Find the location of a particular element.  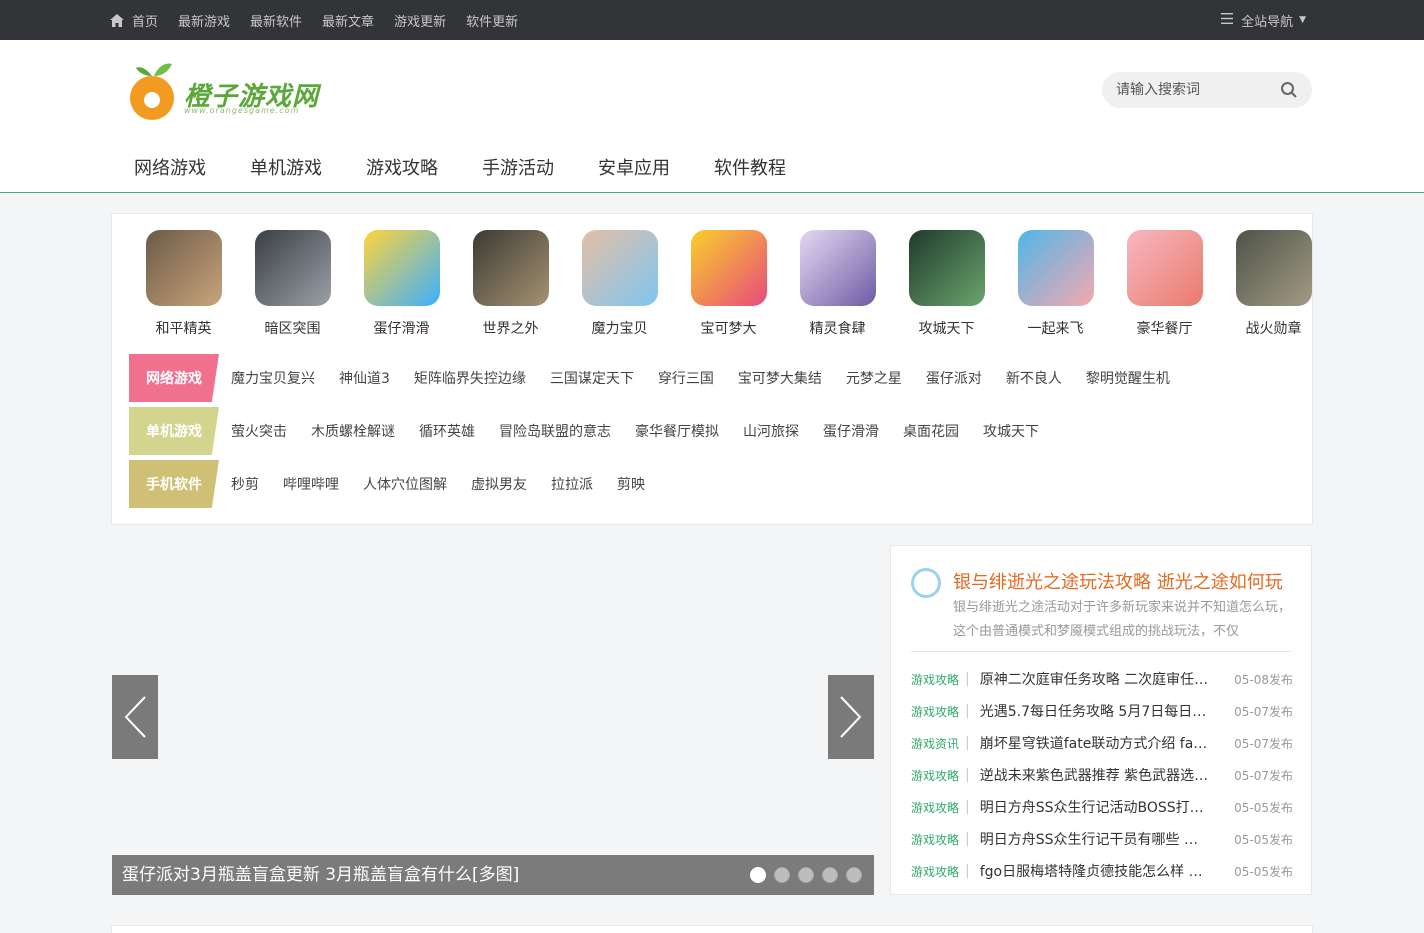

top-link-game-updates: 游戏更新 is located at coordinates (420, 20).